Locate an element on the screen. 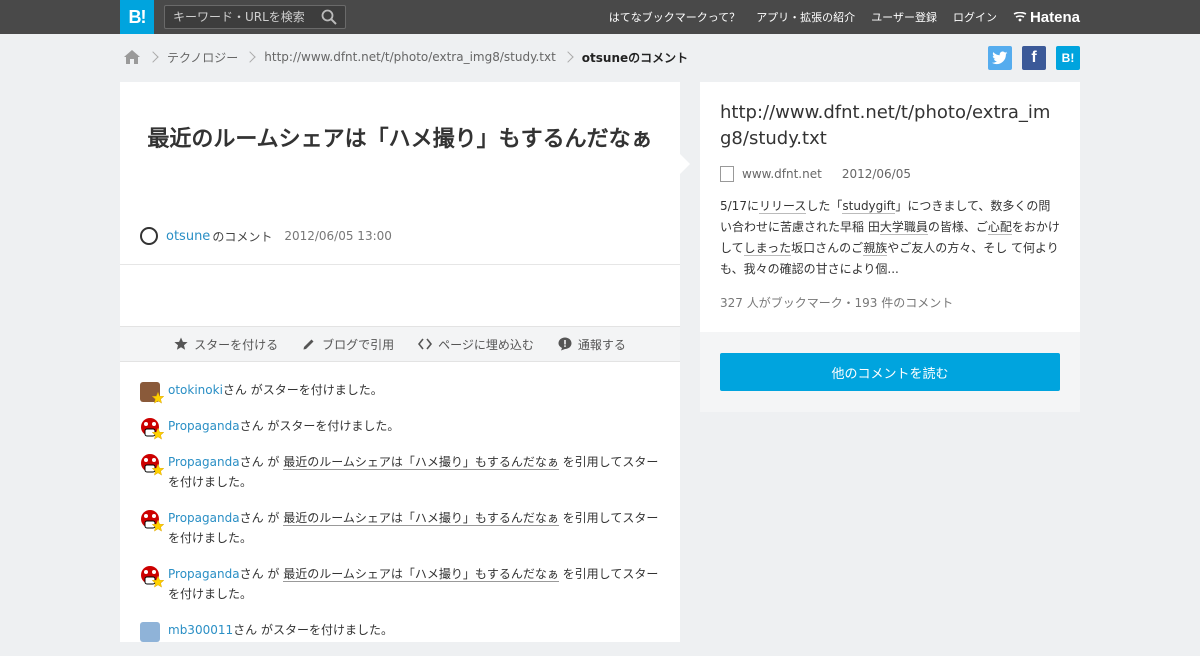 This screenshot has width=1200, height=656. desc-text: した「 is located at coordinates (824, 206).